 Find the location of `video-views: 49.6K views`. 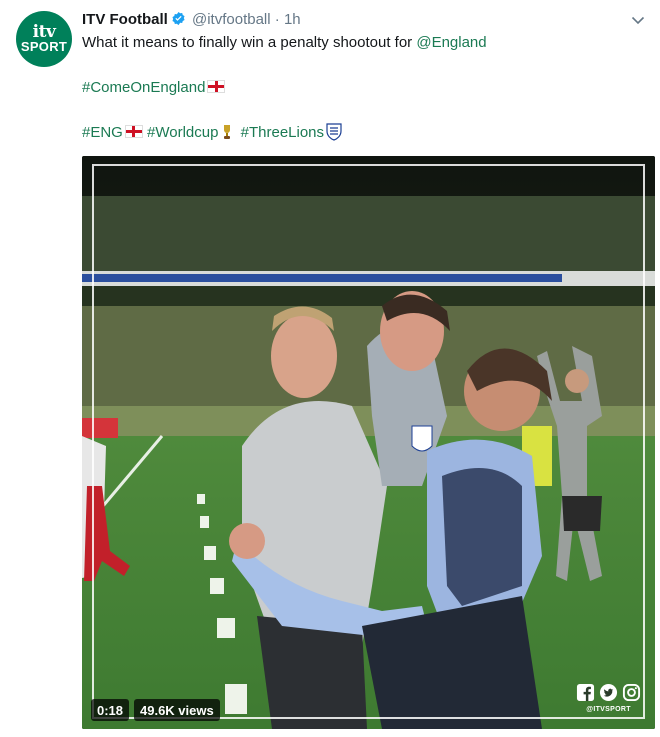

video-views: 49.6K views is located at coordinates (177, 710).